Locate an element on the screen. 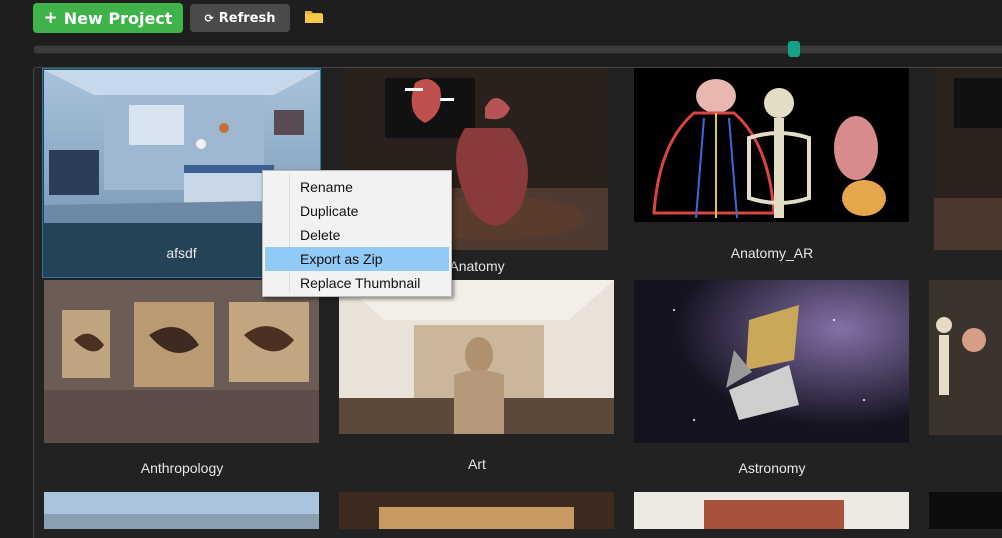 This screenshot has width=1002, height=538. new-project-button: + New Project is located at coordinates (108, 18).